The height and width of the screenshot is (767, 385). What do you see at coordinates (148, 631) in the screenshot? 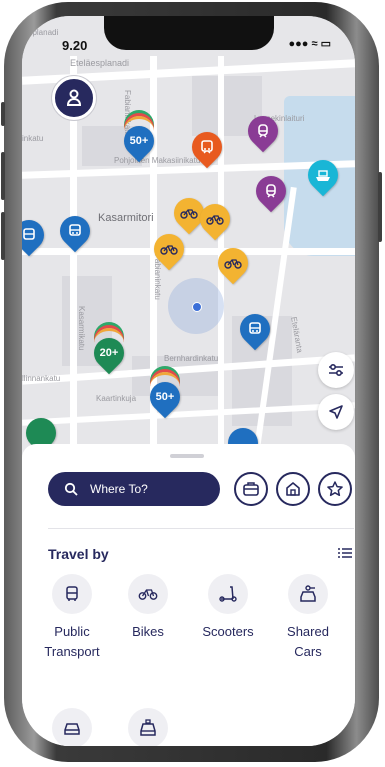
I see `category-label: Bikes` at bounding box center [148, 631].